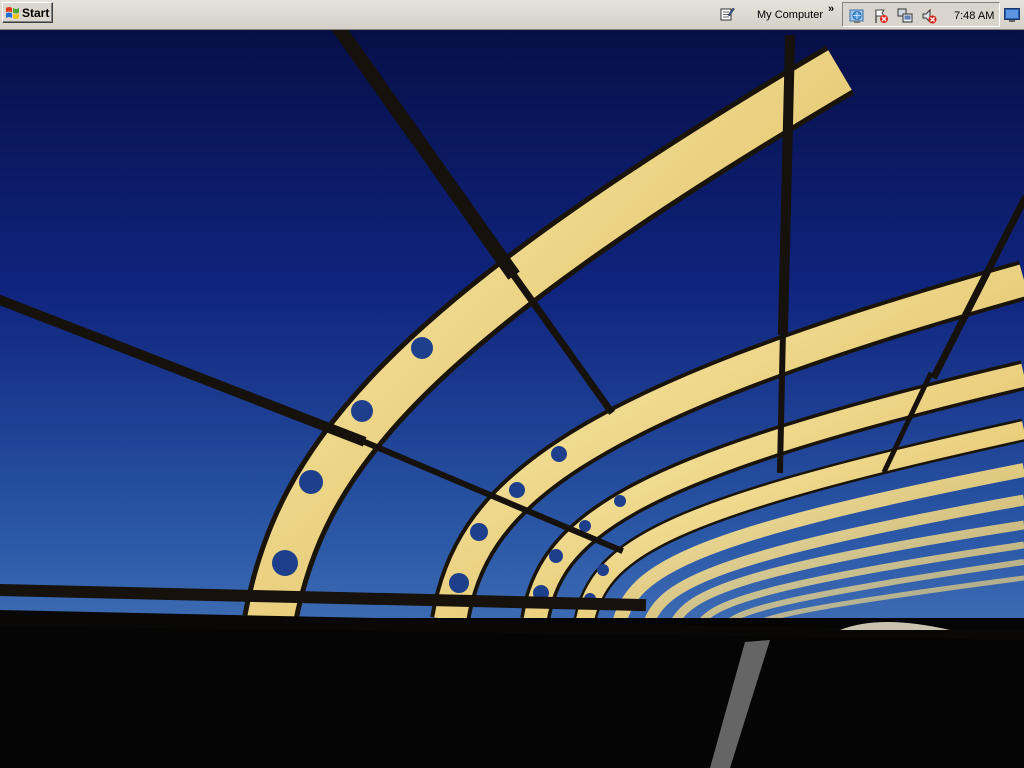 The image size is (1024, 768). What do you see at coordinates (12, 12) in the screenshot?
I see `windows-logo-icon` at bounding box center [12, 12].